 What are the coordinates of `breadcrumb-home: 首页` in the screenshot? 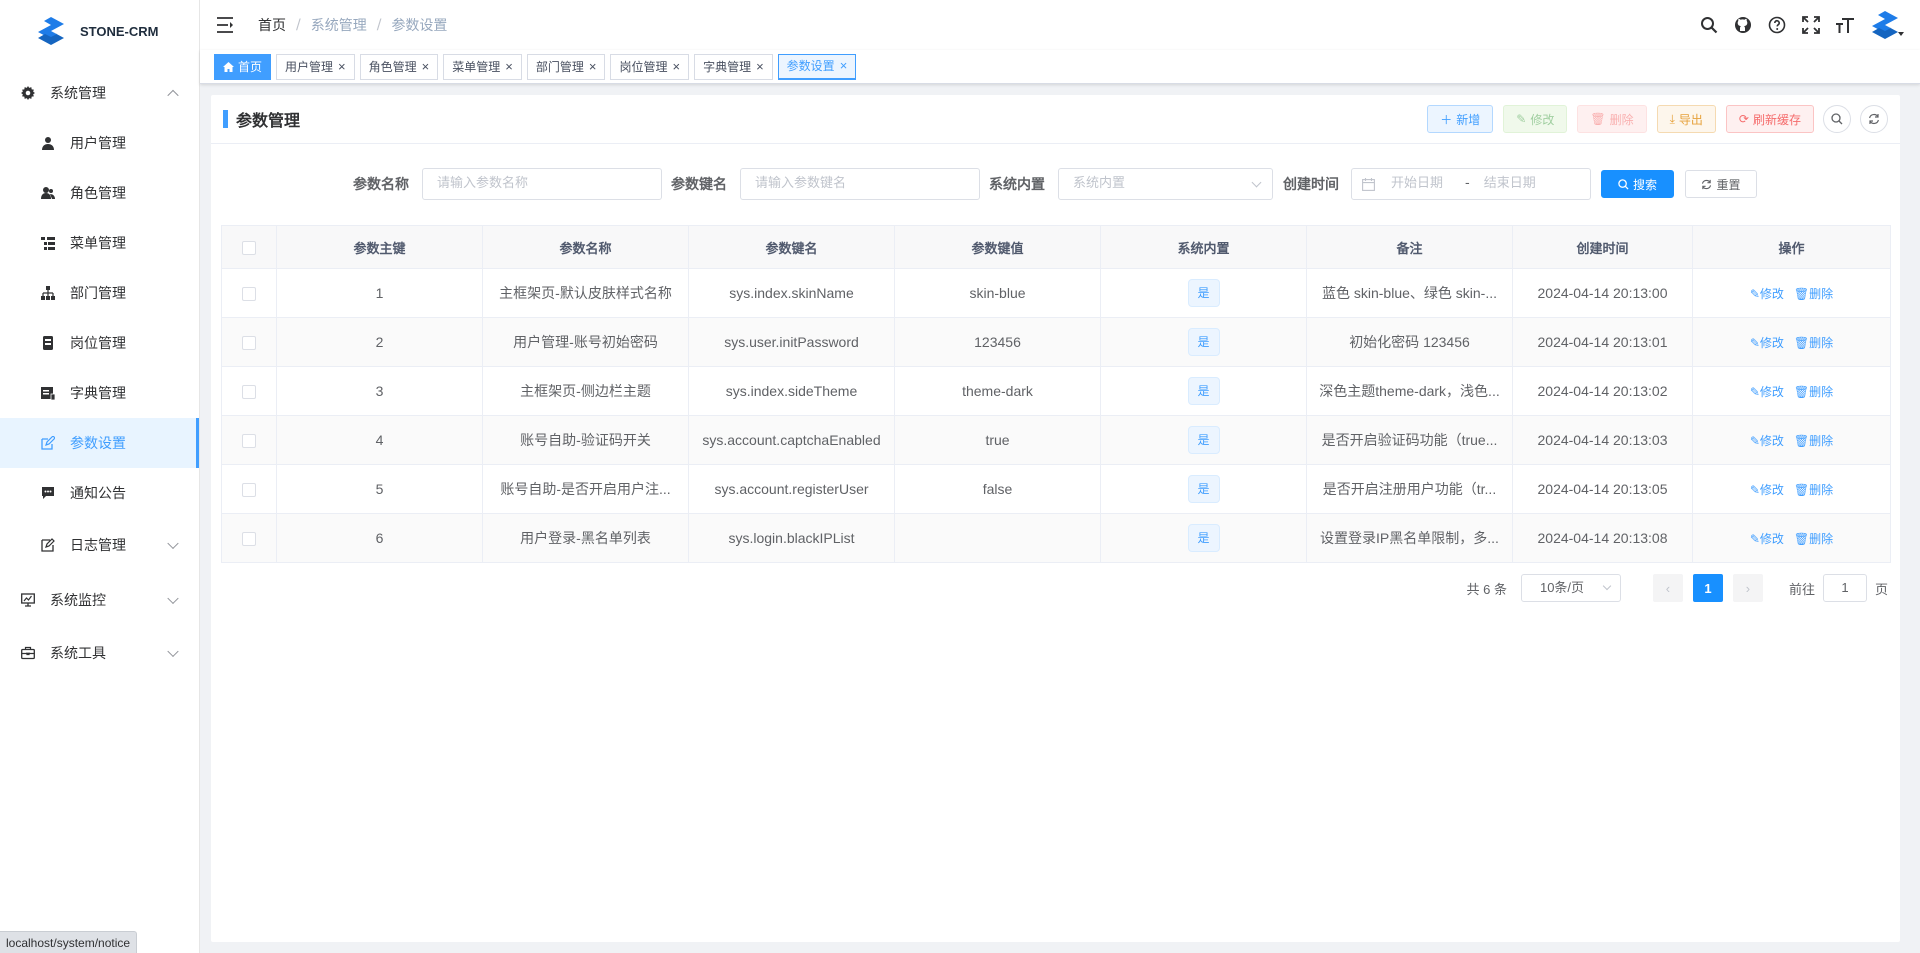 It's located at (272, 25).